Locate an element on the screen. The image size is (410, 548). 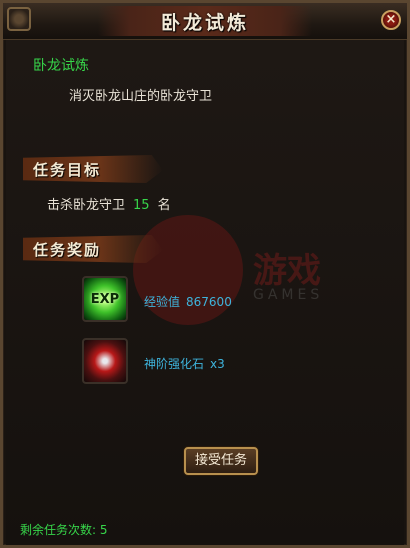
reward-item-exp: 经验值 867600 is located at coordinates (188, 301).